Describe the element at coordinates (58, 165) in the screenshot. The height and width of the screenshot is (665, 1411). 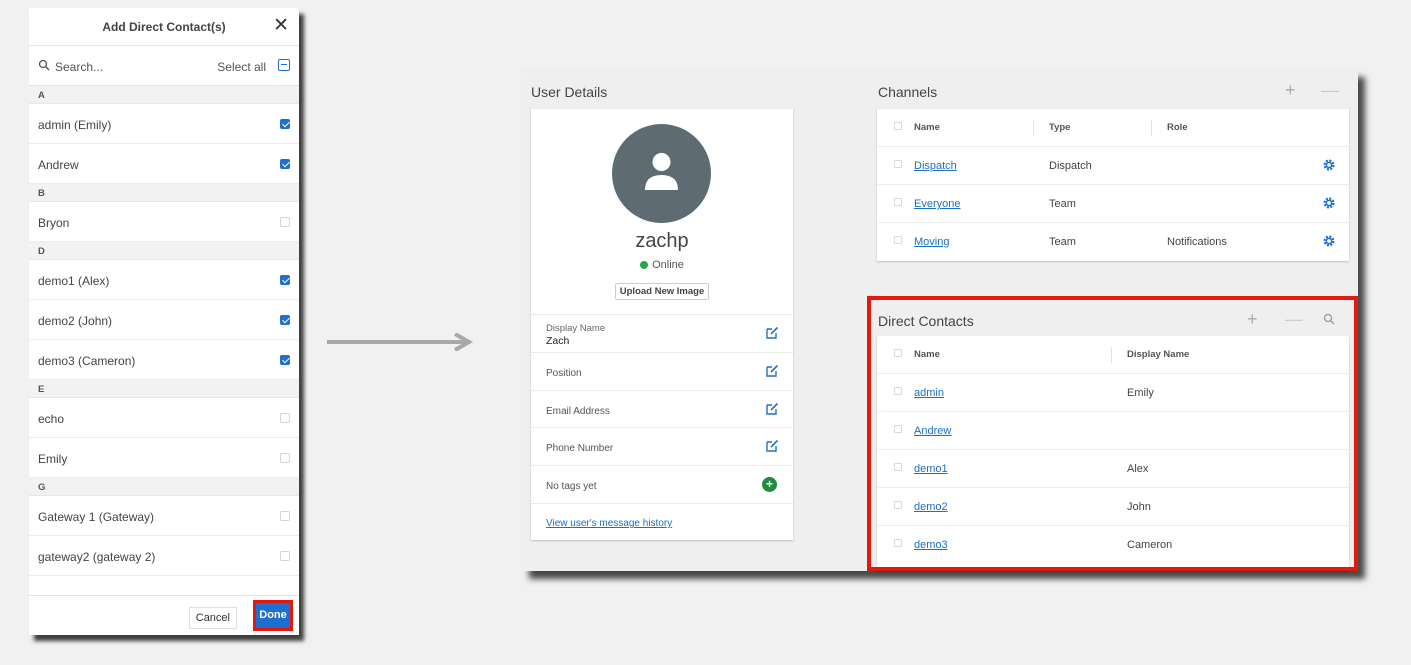
I see `list-item-label: Andrew` at that location.